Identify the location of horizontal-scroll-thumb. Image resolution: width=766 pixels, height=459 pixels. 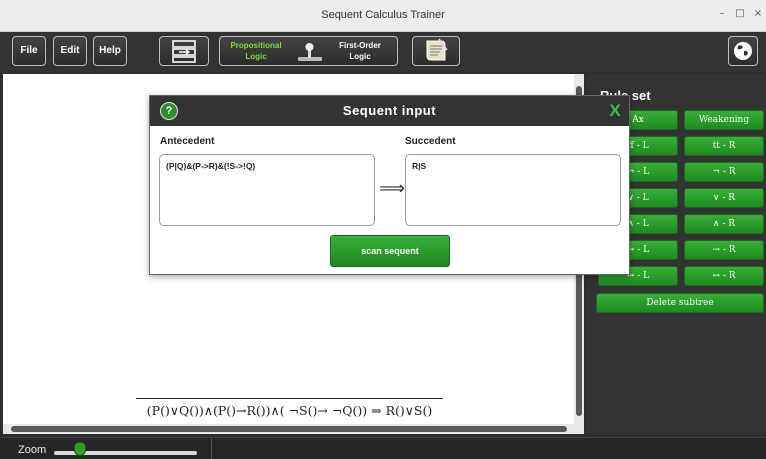
(289, 429).